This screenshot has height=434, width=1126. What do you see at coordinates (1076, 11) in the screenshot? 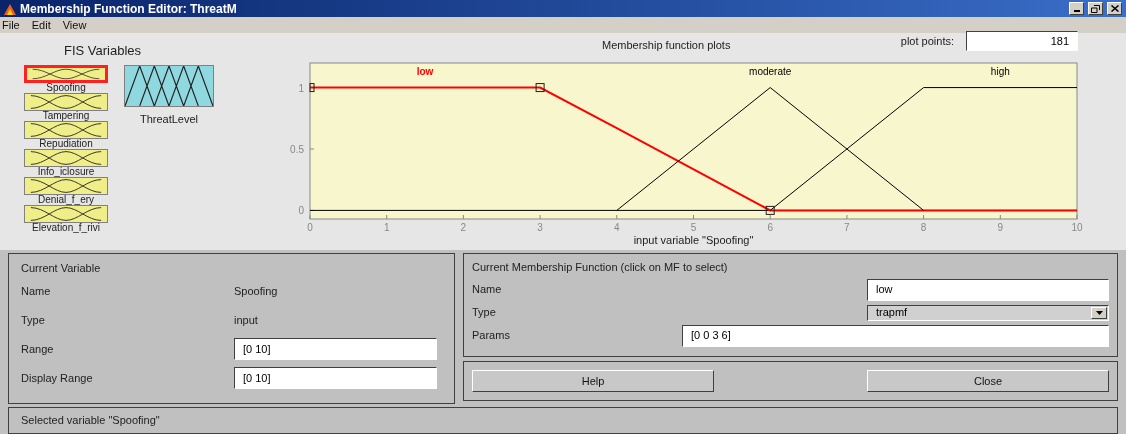
I see `minimize-icon` at bounding box center [1076, 11].